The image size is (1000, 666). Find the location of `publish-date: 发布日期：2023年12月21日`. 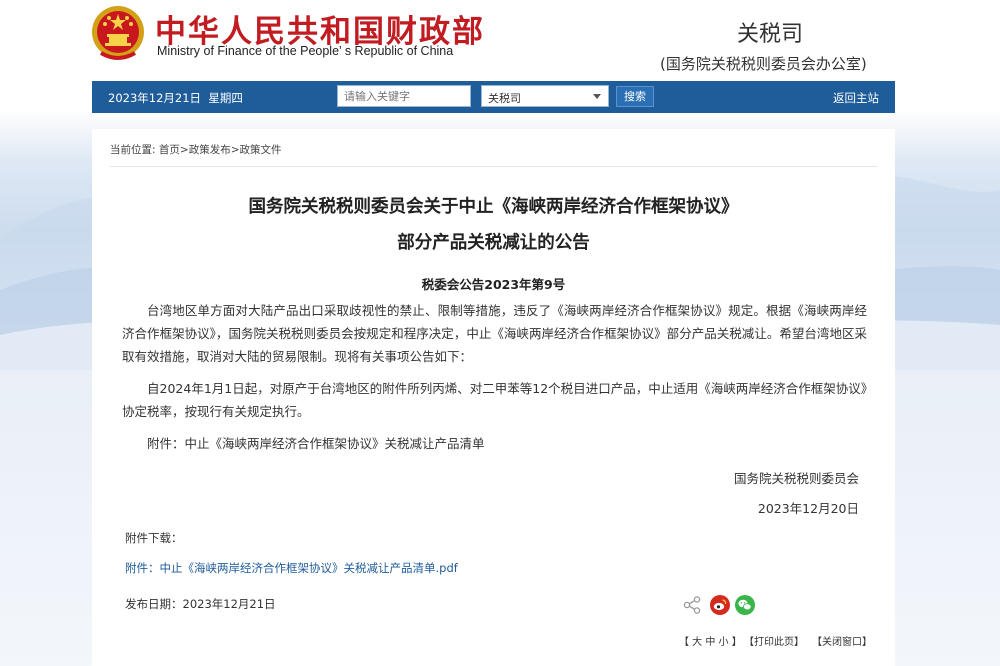

publish-date: 发布日期：2023年12月21日 is located at coordinates (200, 604).